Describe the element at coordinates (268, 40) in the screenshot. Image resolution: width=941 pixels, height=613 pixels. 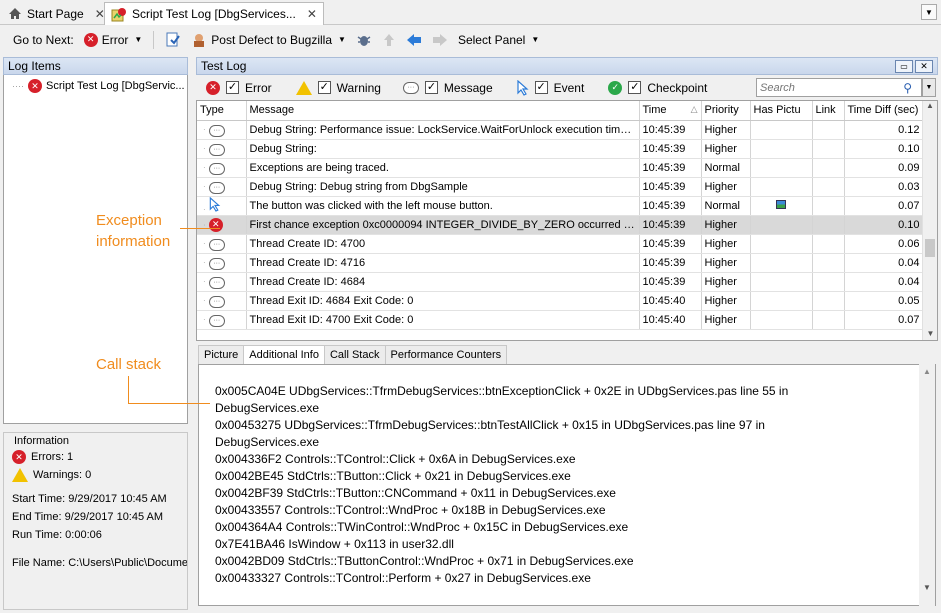
I see `post-defect-button: Post Defect to Bugzilla ▼` at that location.